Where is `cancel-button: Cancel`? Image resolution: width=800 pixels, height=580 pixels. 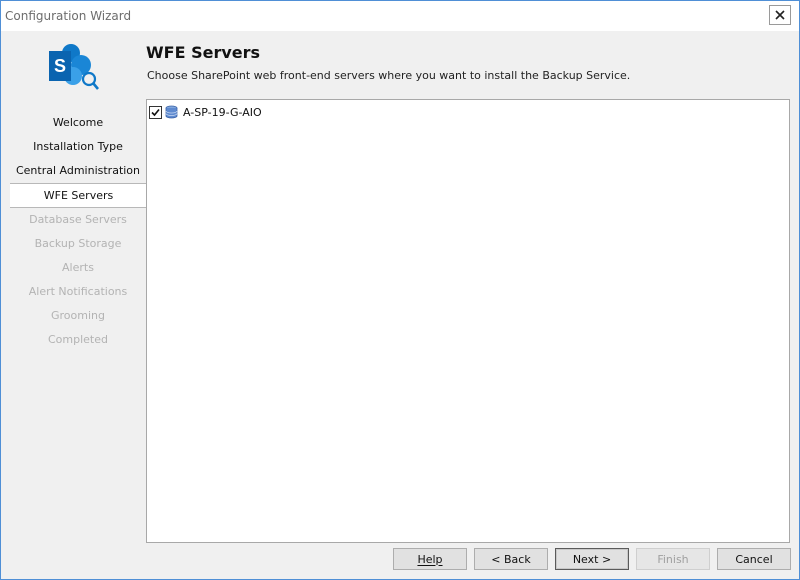 cancel-button: Cancel is located at coordinates (754, 559).